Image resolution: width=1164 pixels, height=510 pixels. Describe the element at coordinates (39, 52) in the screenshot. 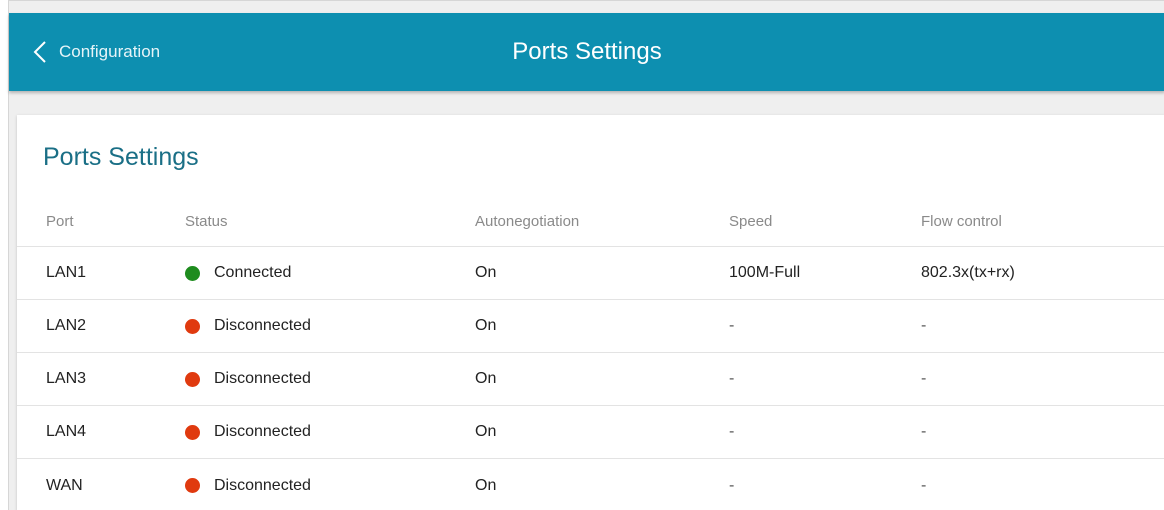

I see `chevron-left-icon` at that location.